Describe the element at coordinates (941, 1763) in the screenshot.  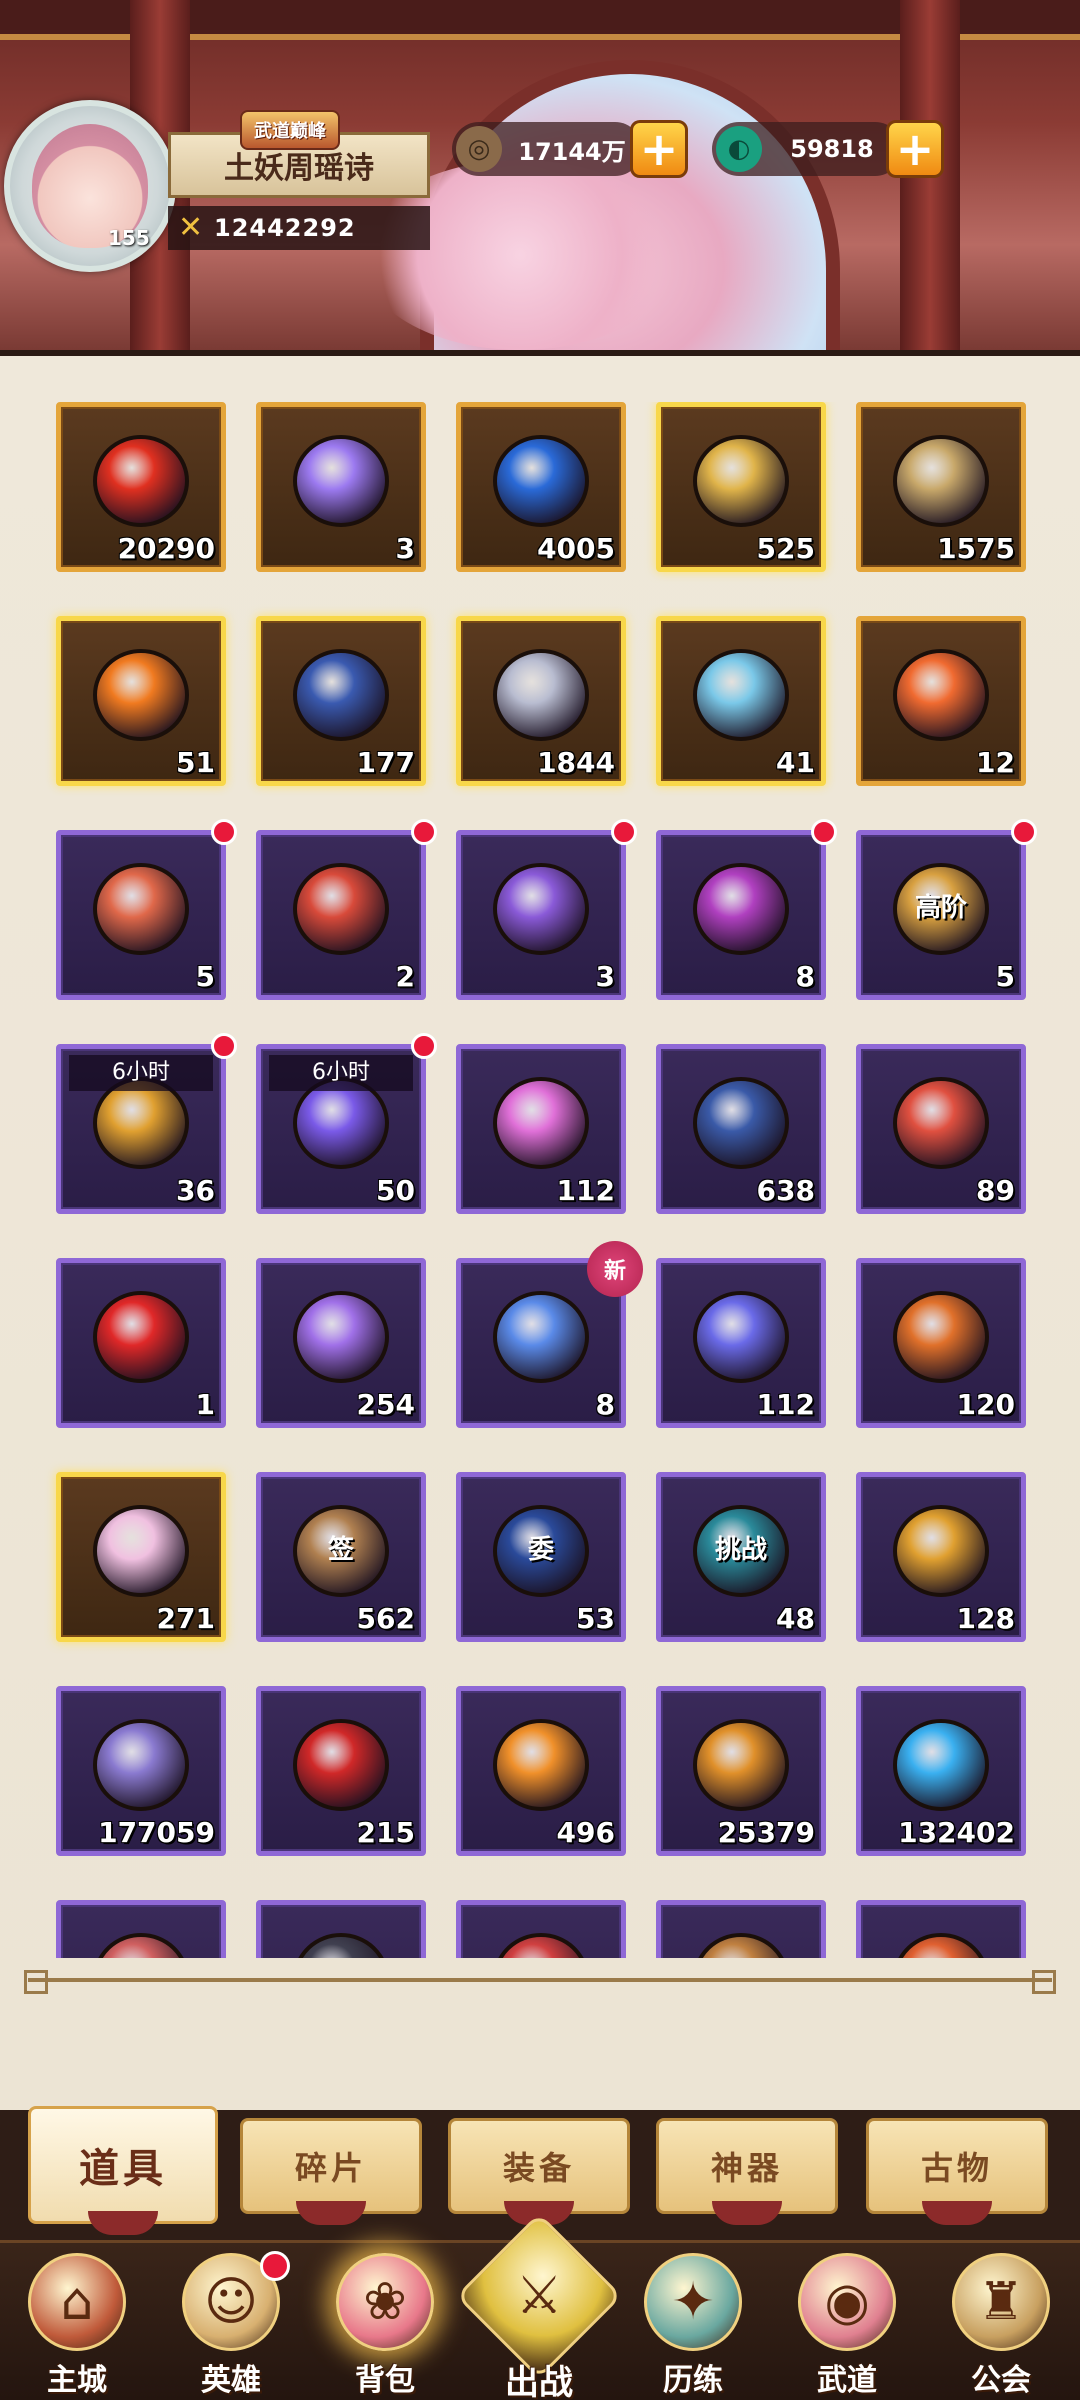
I see `ice-crystal-icon` at that location.